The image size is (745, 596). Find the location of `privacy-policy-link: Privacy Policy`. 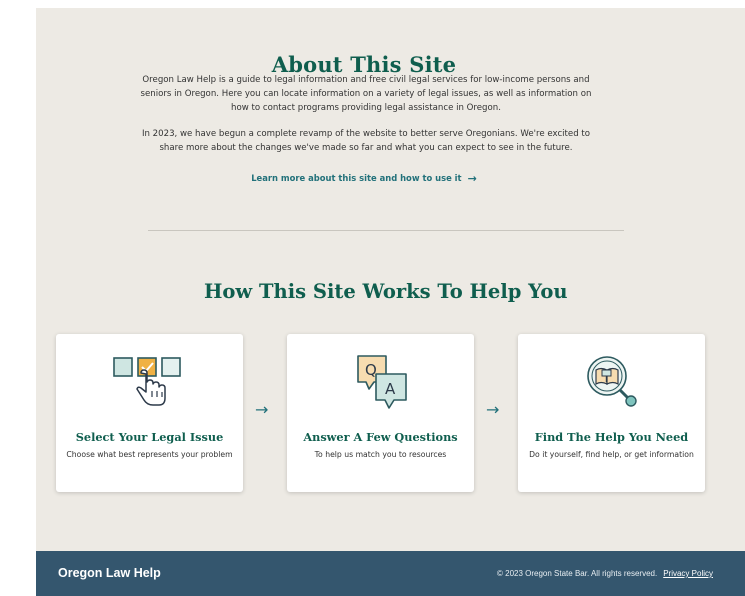

privacy-policy-link: Privacy Policy is located at coordinates (688, 573).